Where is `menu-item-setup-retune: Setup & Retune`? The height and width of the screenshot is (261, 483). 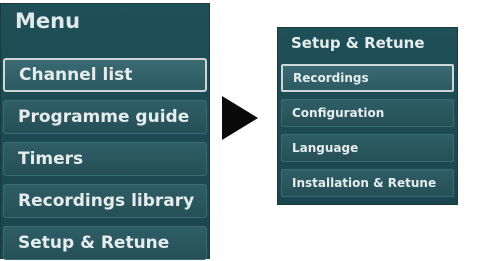
menu-item-setup-retune: Setup & Retune is located at coordinates (105, 243).